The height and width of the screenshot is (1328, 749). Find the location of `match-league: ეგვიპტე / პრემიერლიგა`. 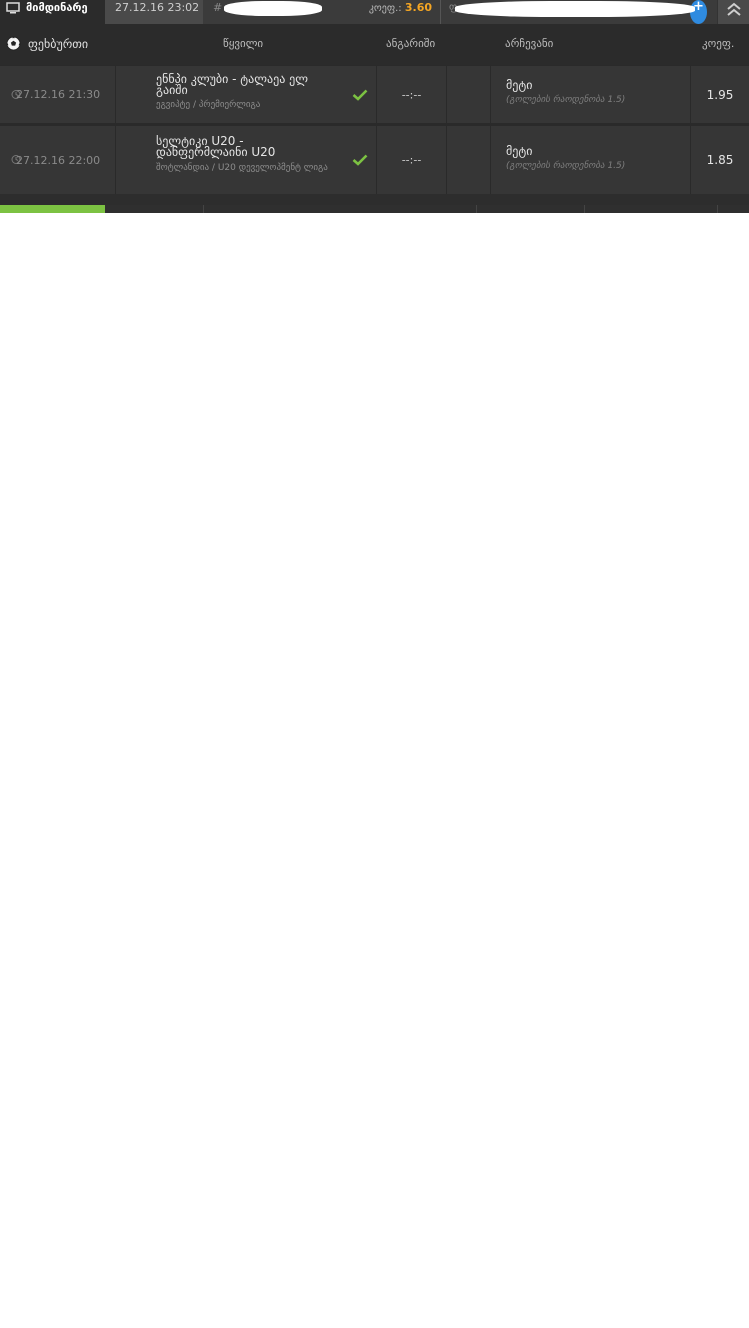

match-league: ეგვიპტე / პრემიერლიგა is located at coordinates (208, 105).